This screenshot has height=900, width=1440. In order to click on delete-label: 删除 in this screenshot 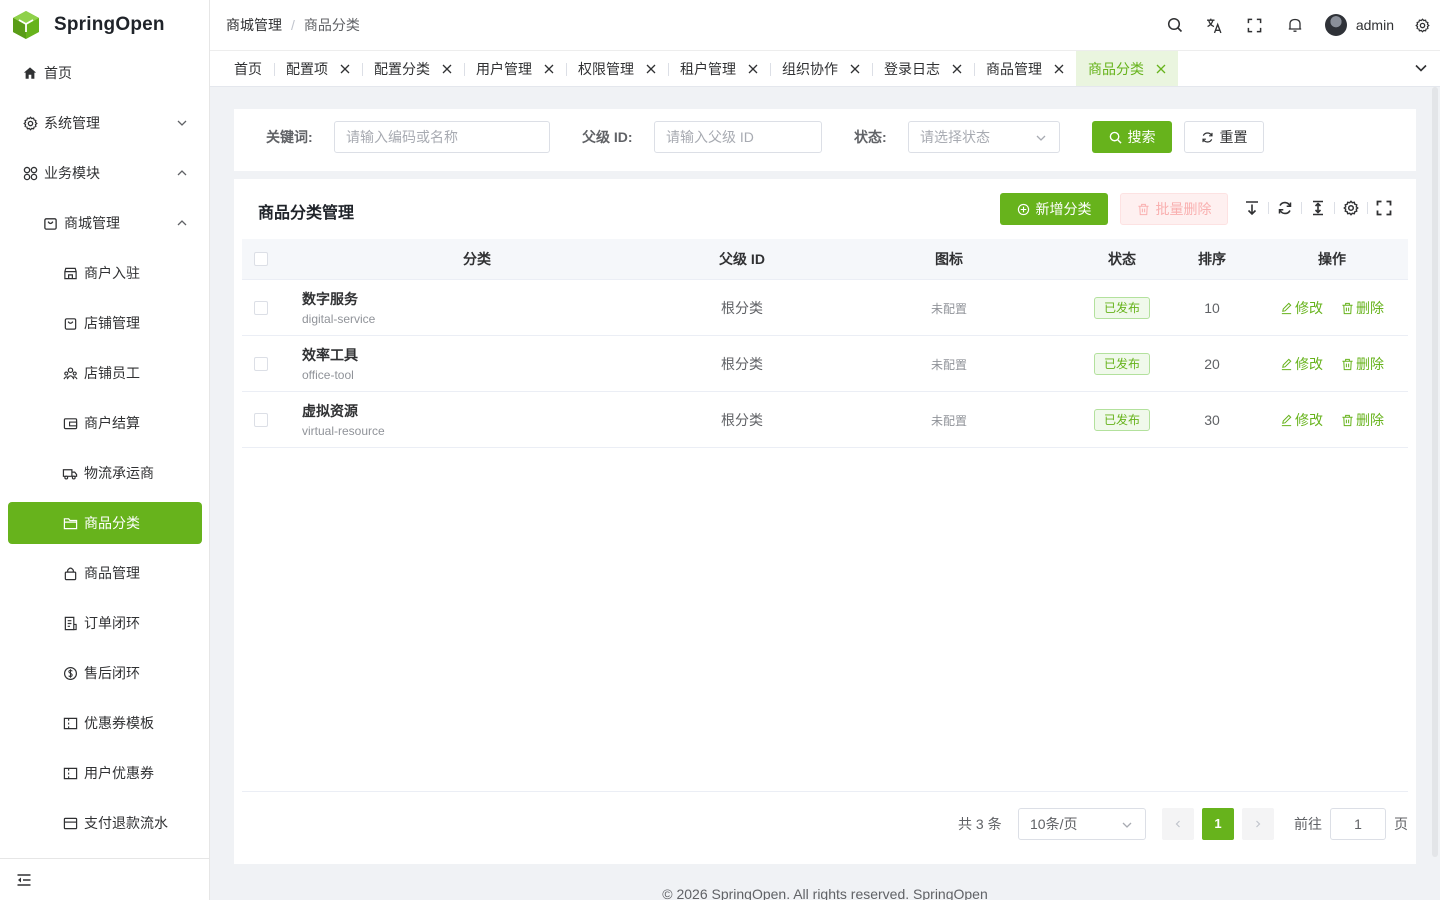, I will do `click(1370, 420)`.